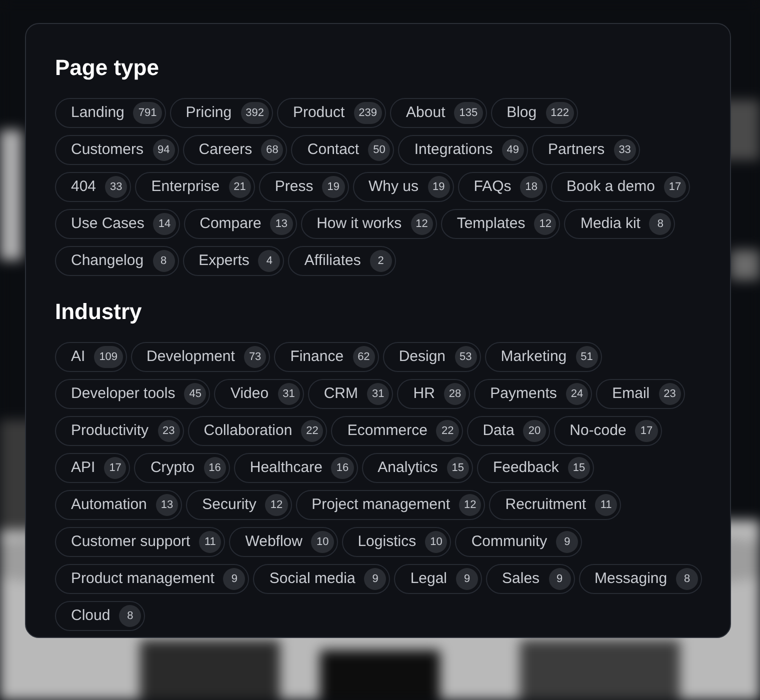  I want to click on tag-chip: Feedback 15, so click(535, 468).